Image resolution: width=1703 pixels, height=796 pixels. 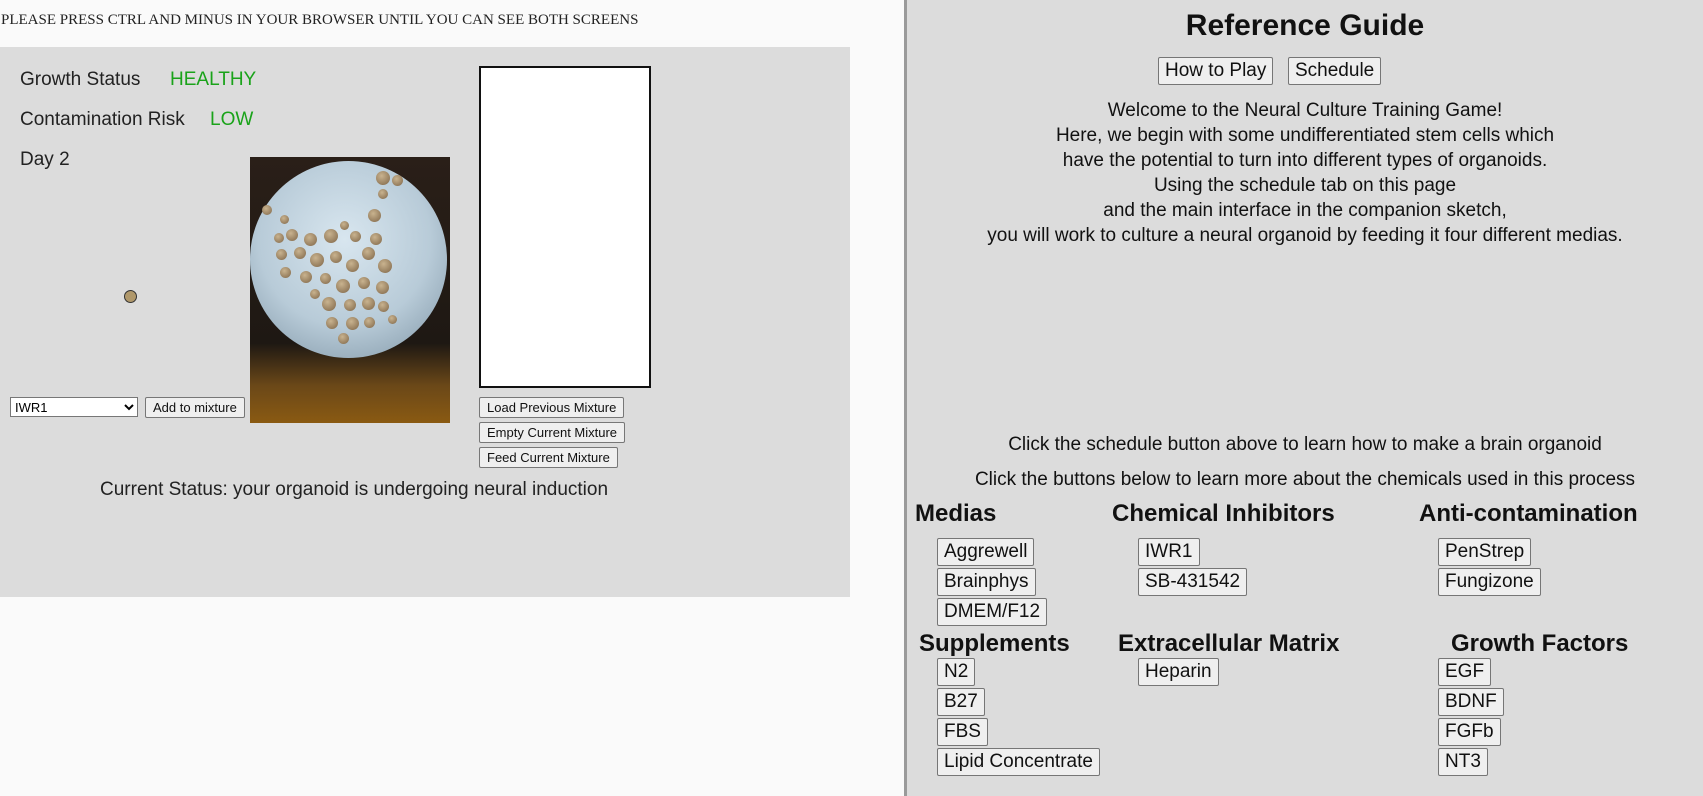 I want to click on intro-line: Using the schedule tab on this page, so click(x=1305, y=185).